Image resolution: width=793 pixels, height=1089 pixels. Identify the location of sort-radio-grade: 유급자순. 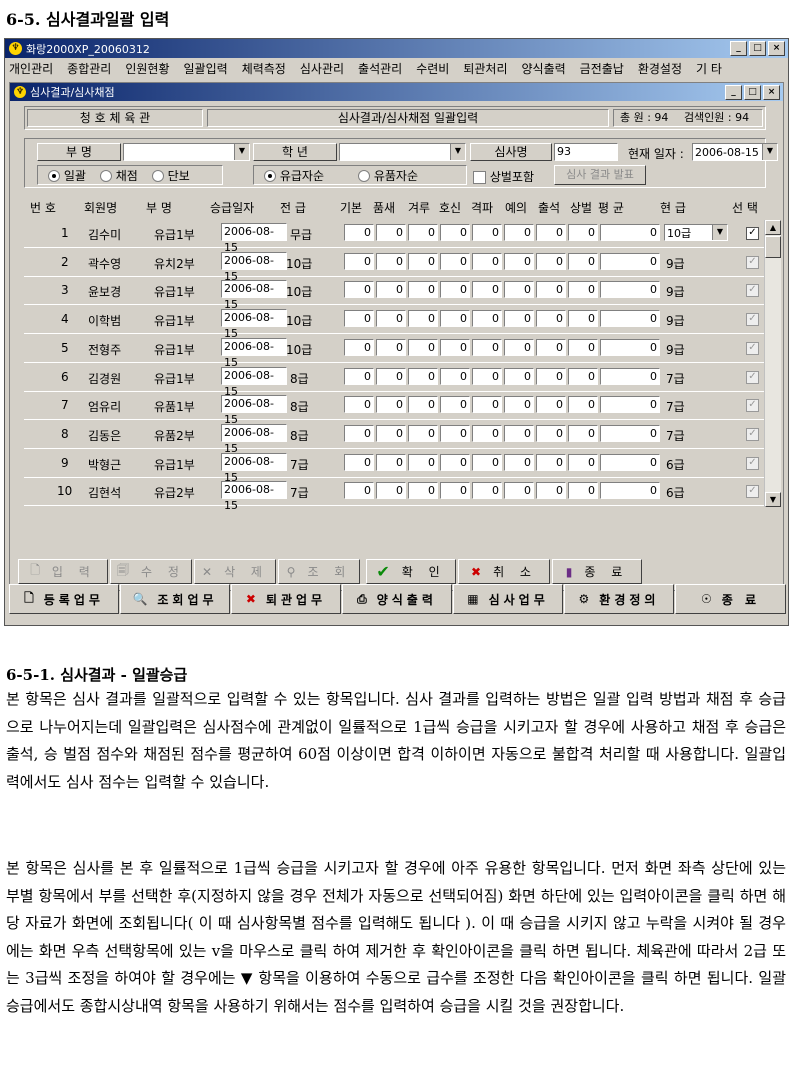
(294, 175).